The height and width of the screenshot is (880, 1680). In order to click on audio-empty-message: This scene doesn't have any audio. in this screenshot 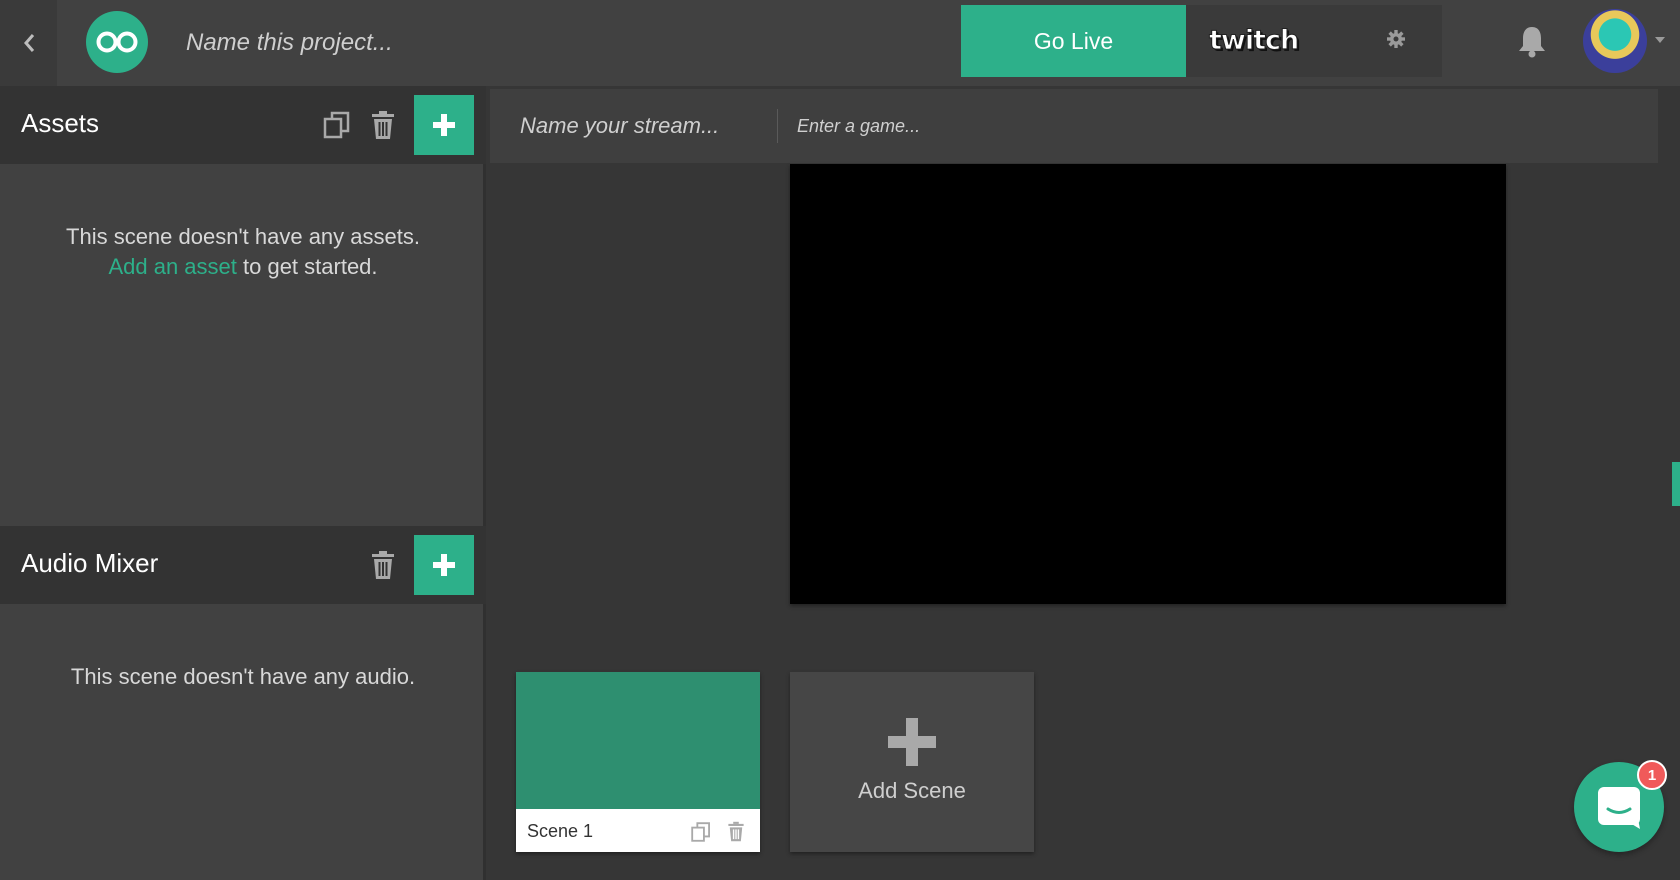, I will do `click(243, 676)`.